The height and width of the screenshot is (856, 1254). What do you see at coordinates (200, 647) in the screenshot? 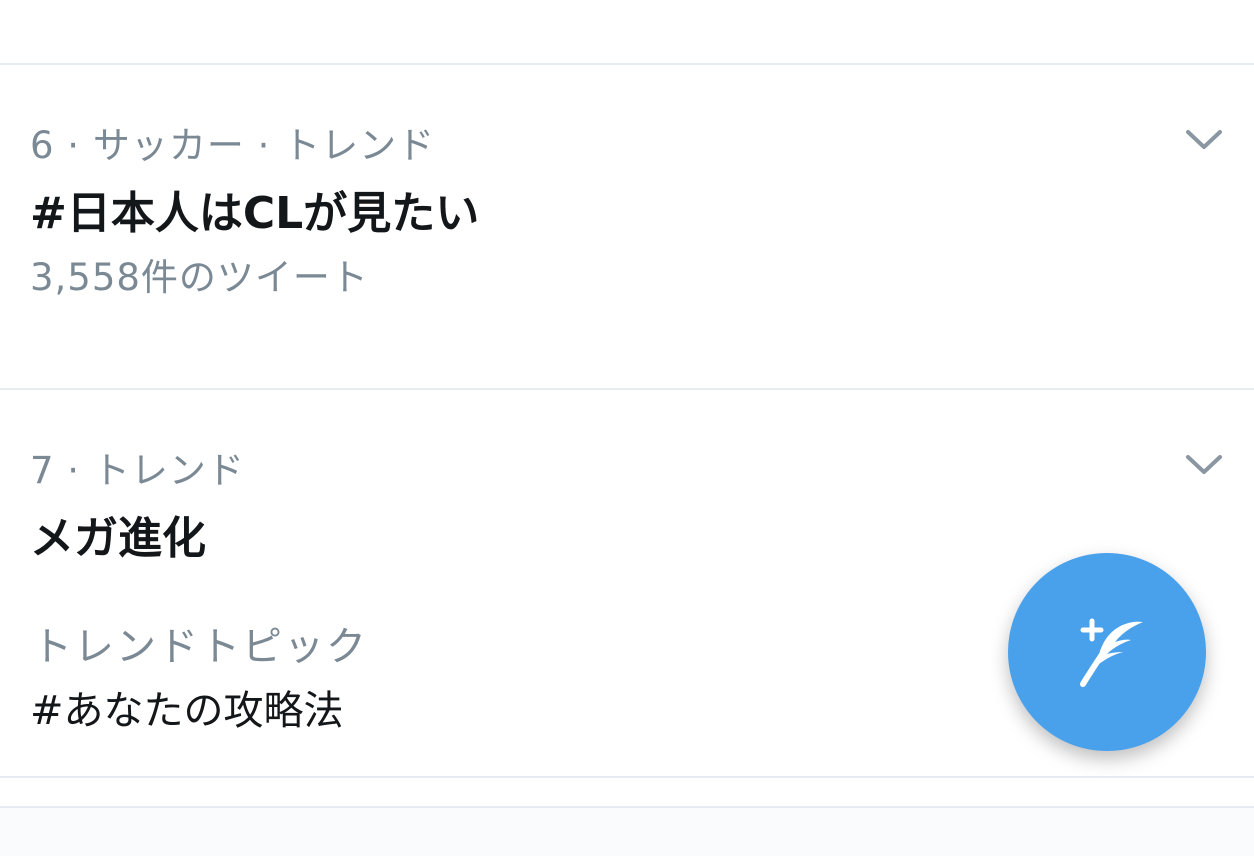
I see `topic-label: トレンドトピック` at bounding box center [200, 647].